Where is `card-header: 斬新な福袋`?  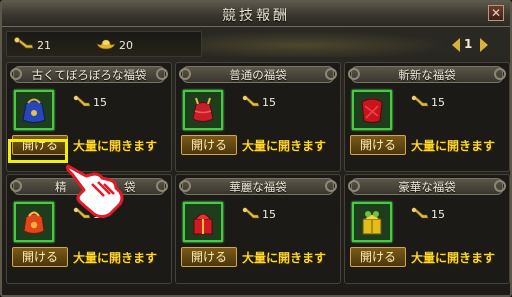 card-header: 斬新な福袋 is located at coordinates (427, 74).